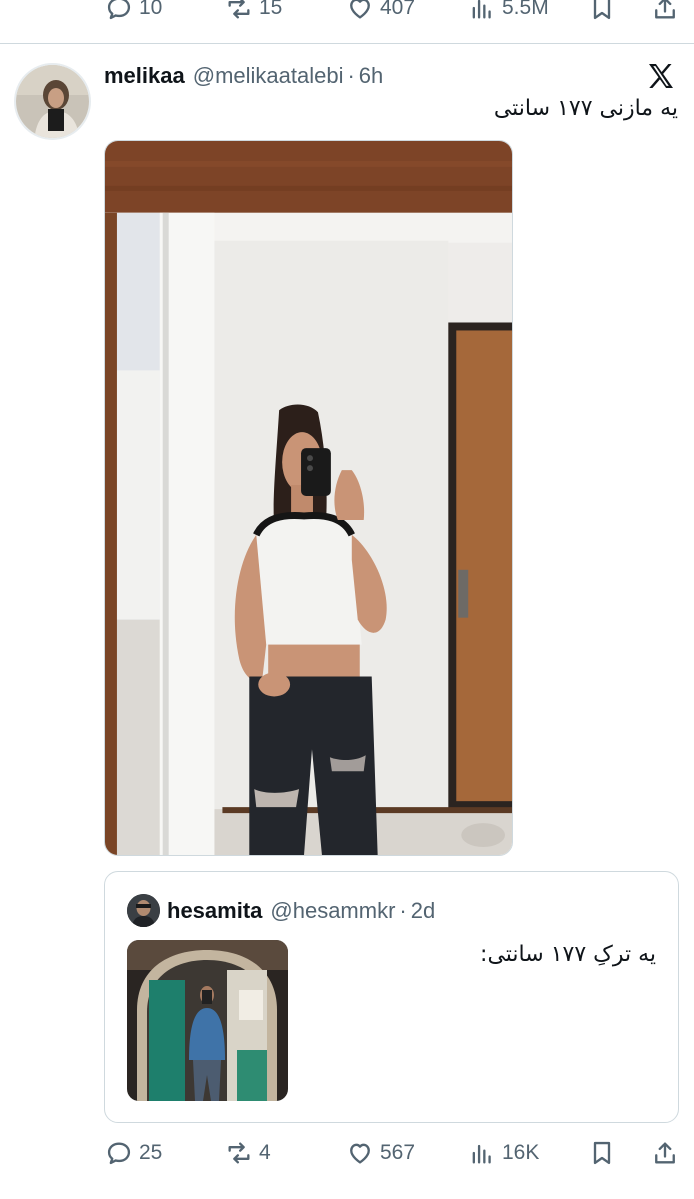  I want to click on tweet-action-bar: 25 4 567 16K, so click(347, 1153).